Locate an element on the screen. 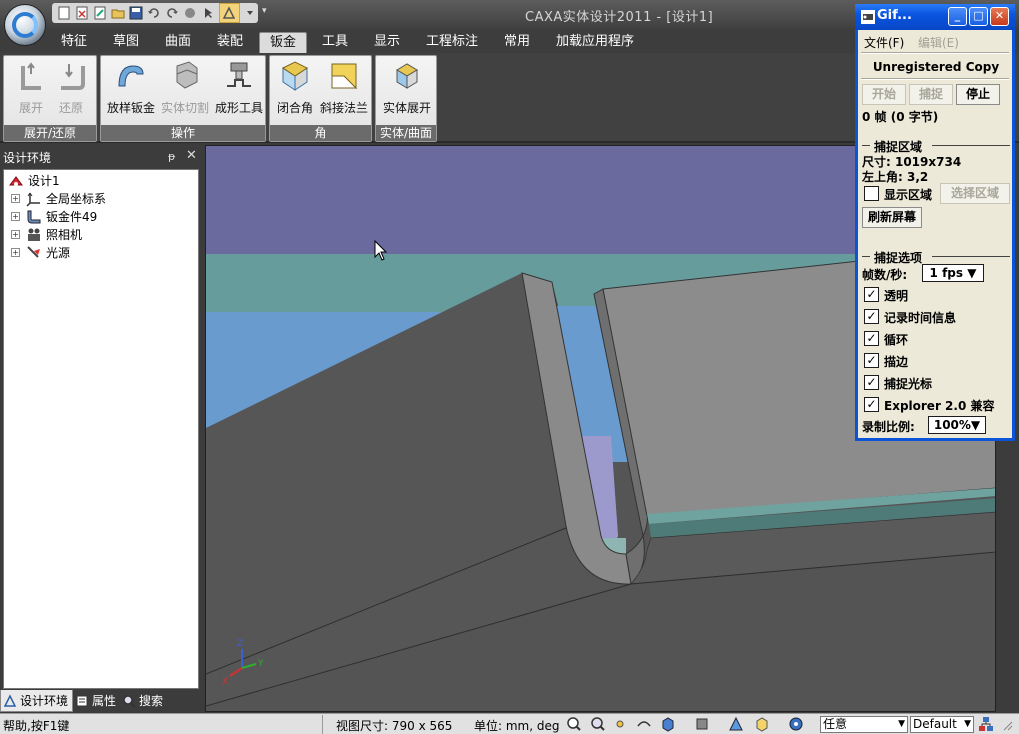  tree-item-global-coords: + 全局坐标系 is located at coordinates (99, 199).